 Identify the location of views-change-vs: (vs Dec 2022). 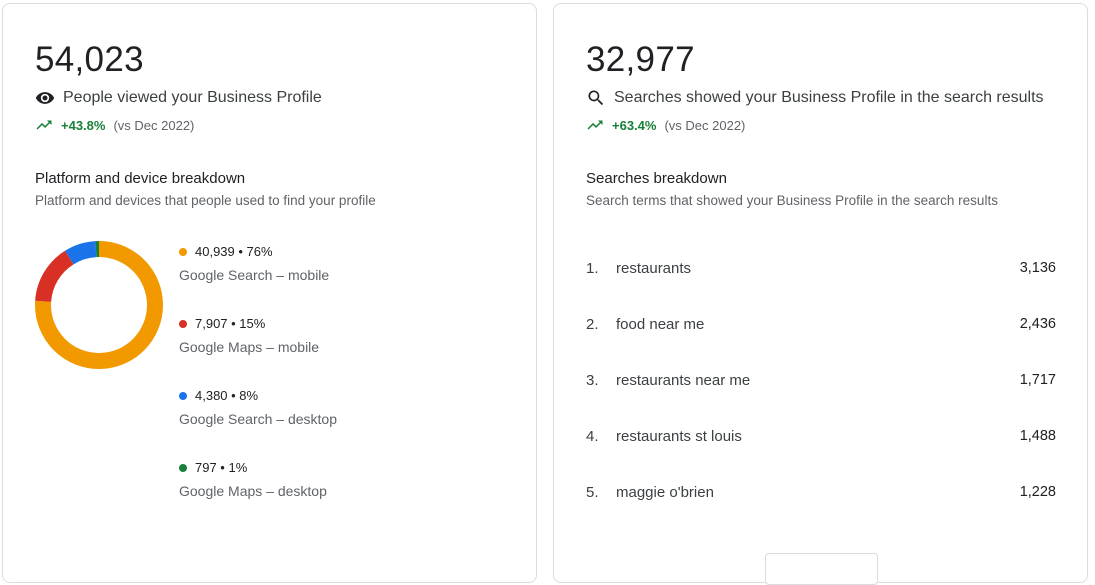
(154, 125).